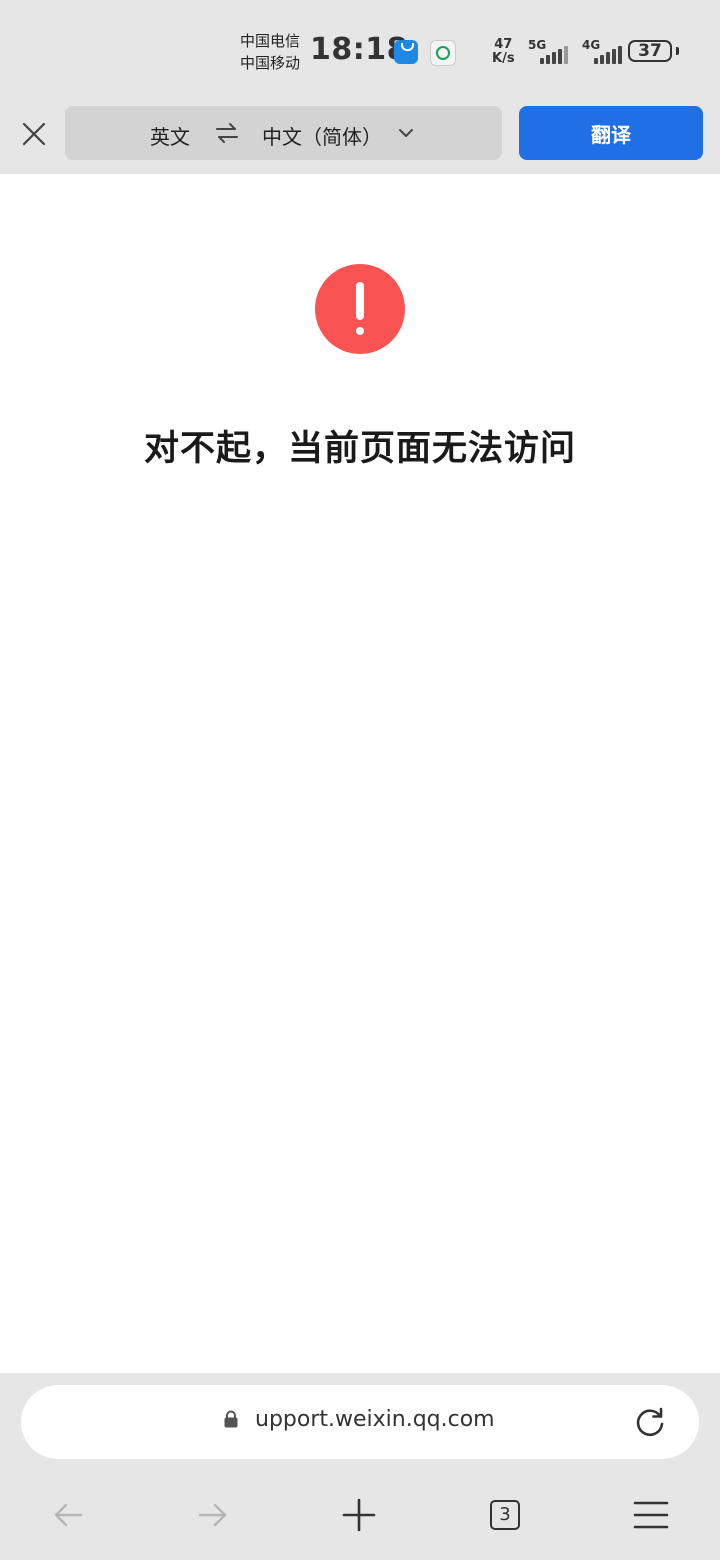  I want to click on arrow-right-icon, so click(212, 1515).